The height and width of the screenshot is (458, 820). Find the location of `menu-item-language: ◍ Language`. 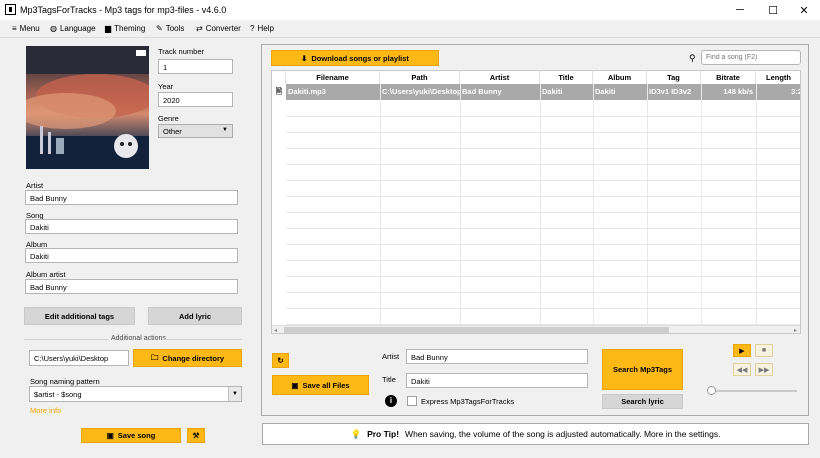

menu-item-language: ◍ Language is located at coordinates (73, 28).